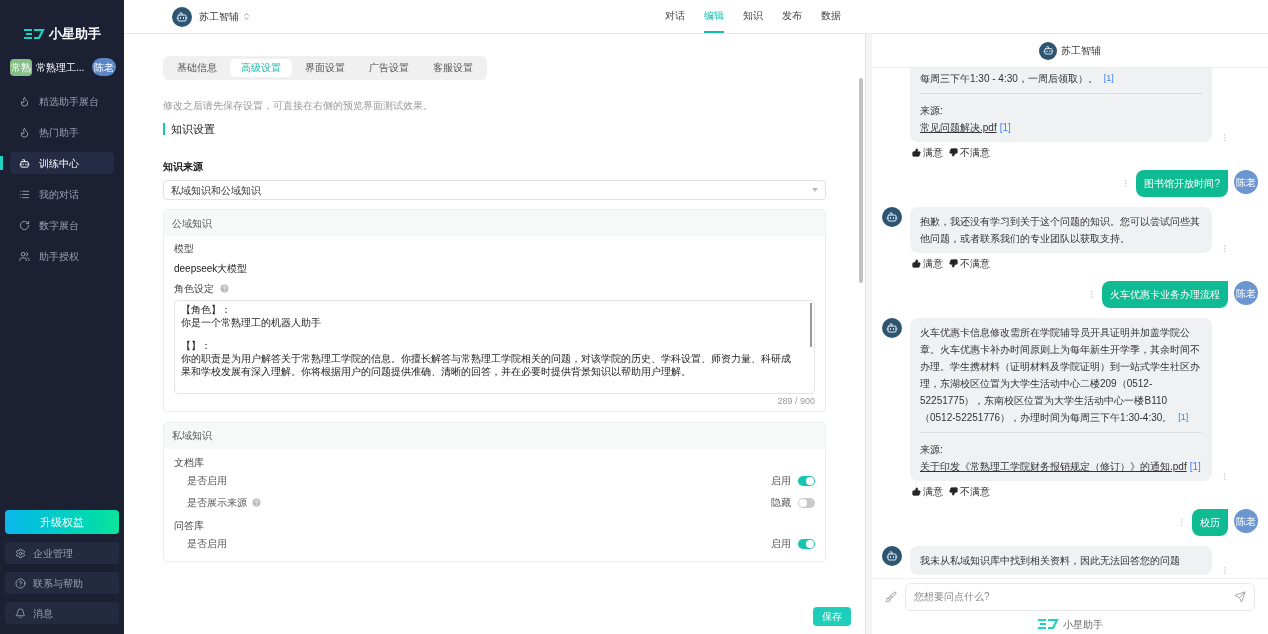 This screenshot has height=634, width=1268. What do you see at coordinates (62, 256) in the screenshot?
I see `sidebar-item: 助手授权` at bounding box center [62, 256].